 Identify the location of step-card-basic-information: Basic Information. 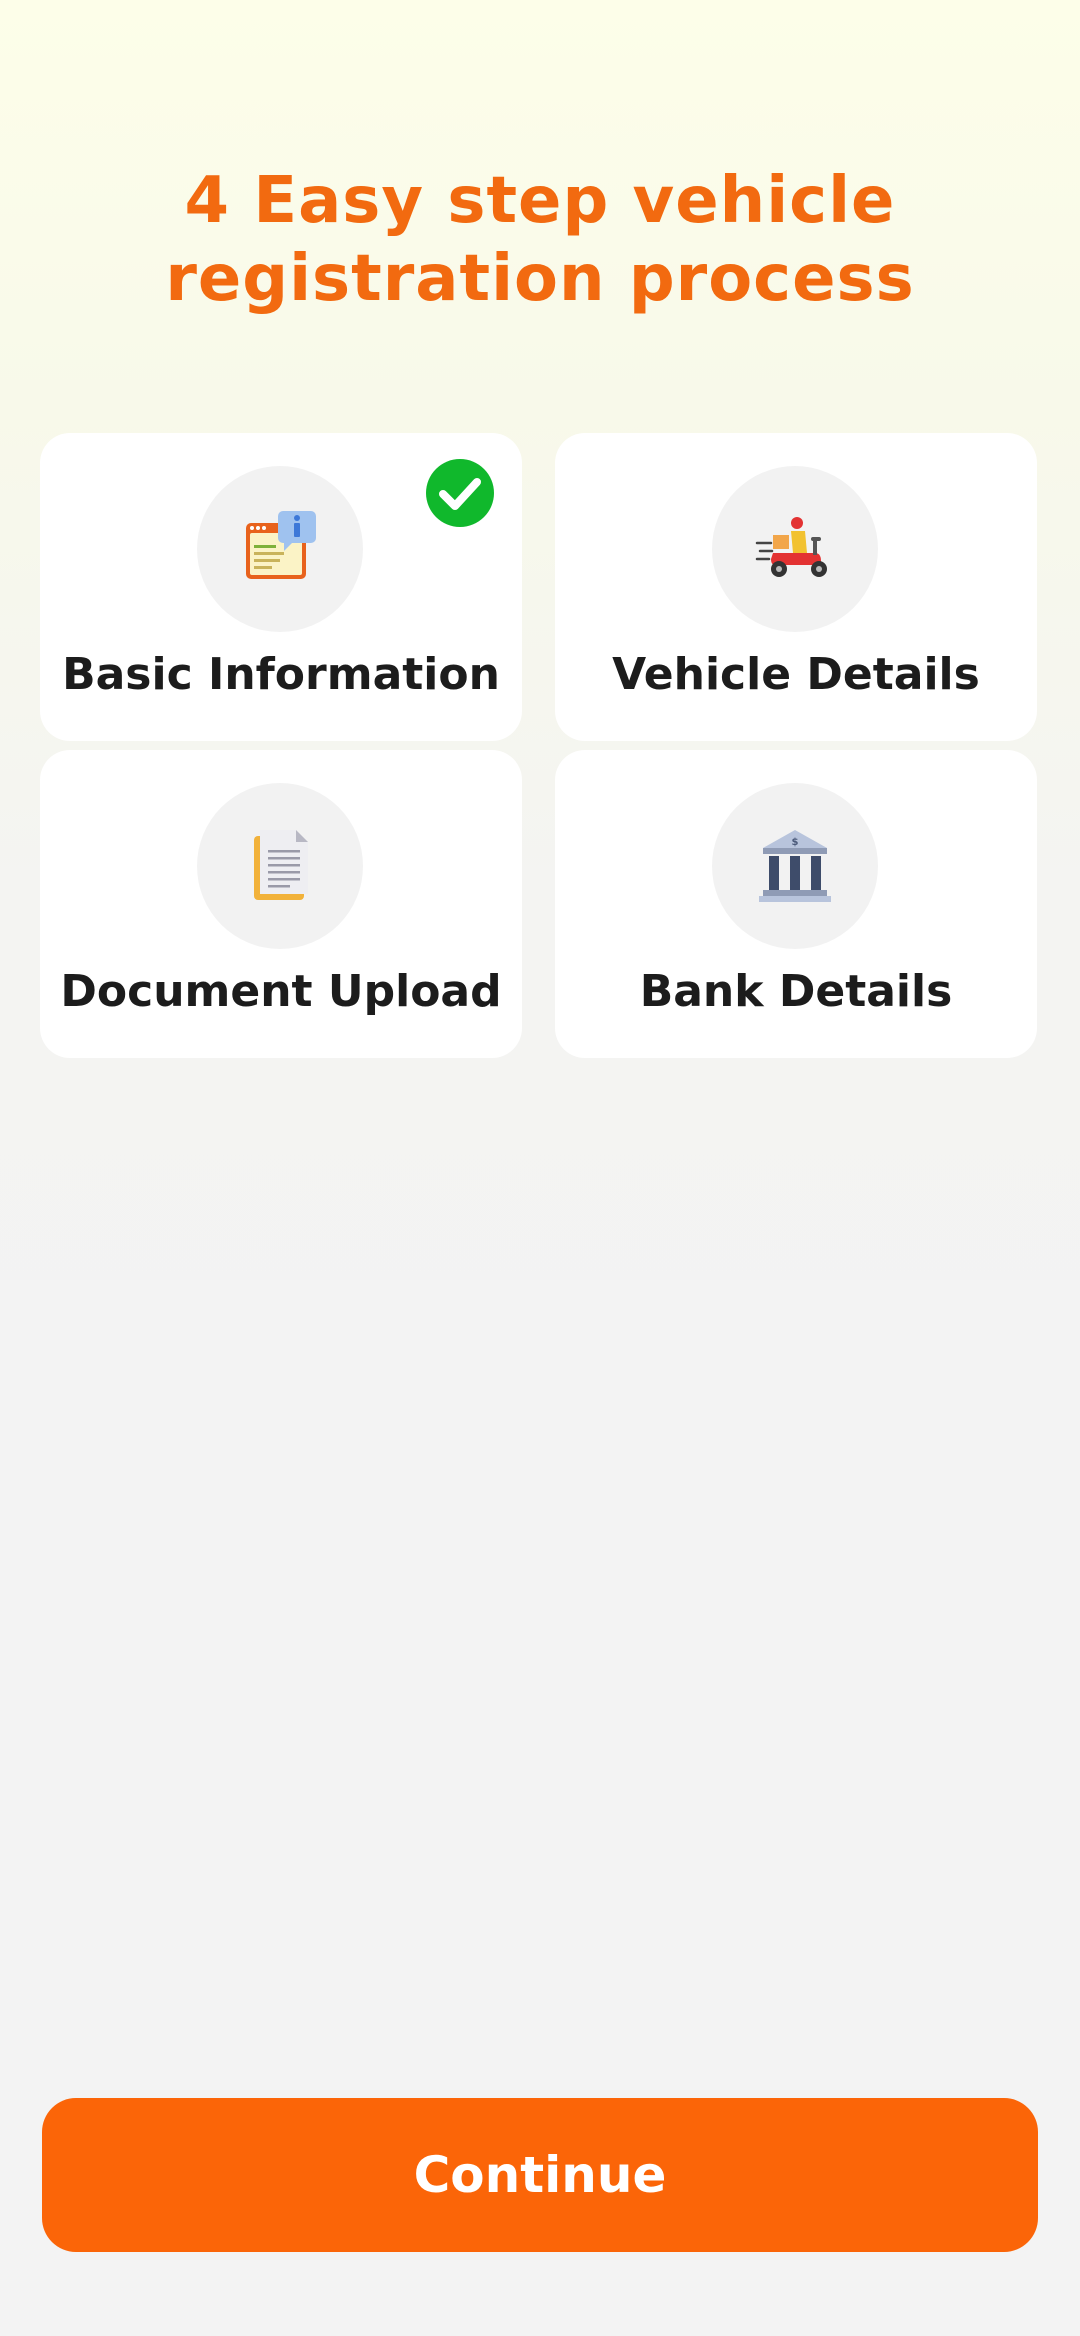
(281, 587).